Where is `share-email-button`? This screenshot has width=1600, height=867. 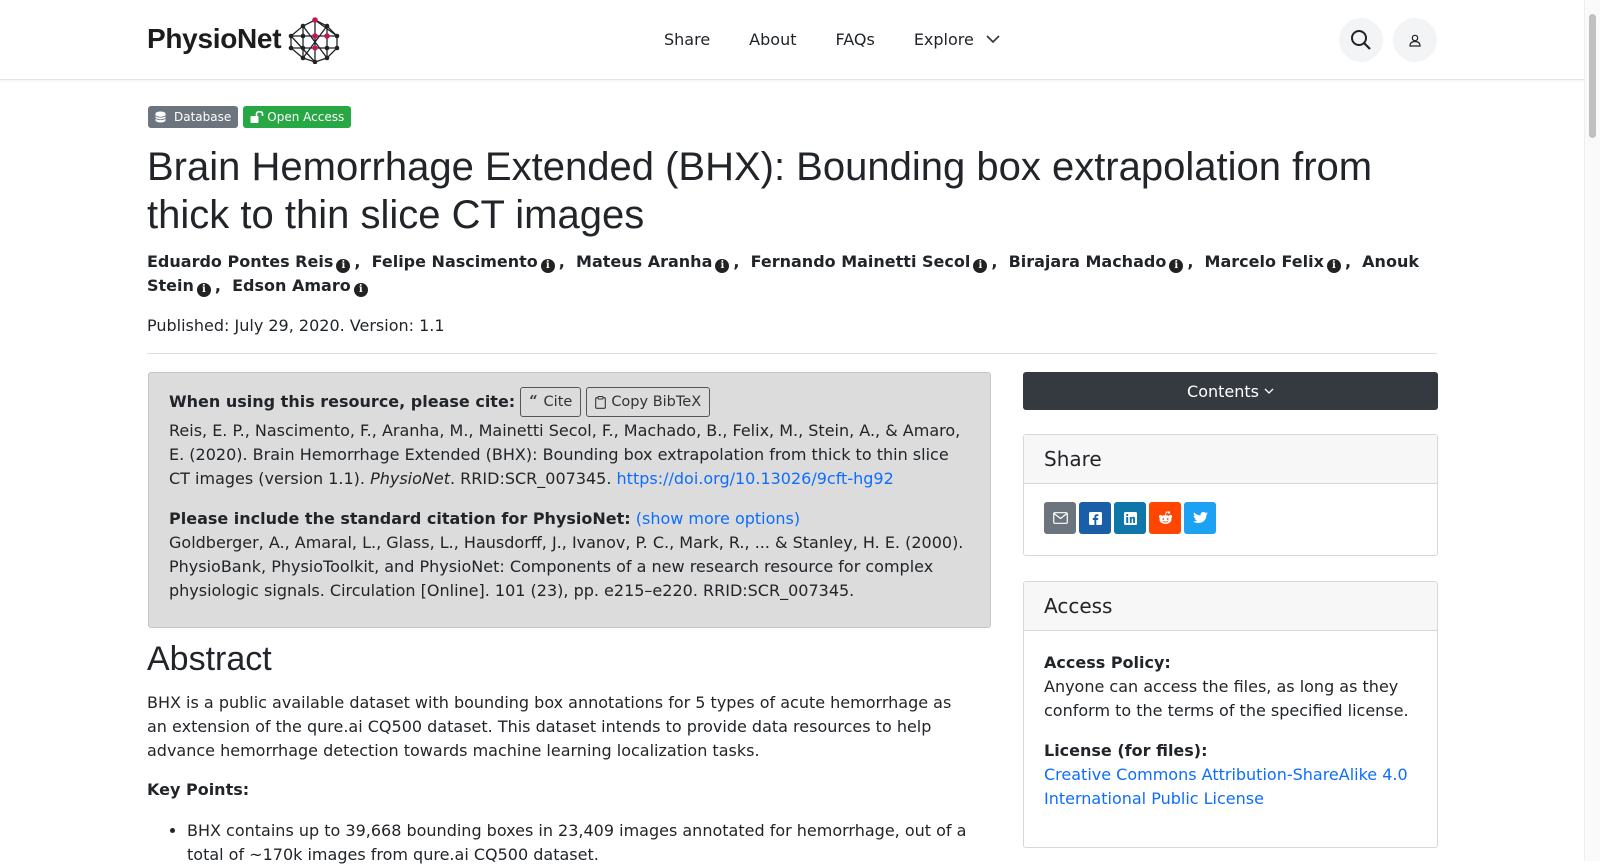
share-email-button is located at coordinates (1060, 518).